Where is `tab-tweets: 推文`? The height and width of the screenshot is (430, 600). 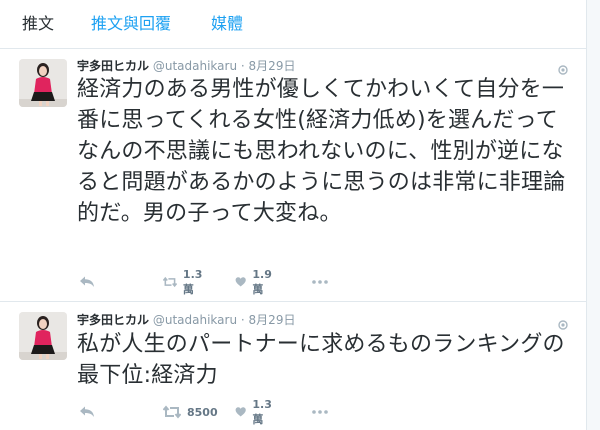 tab-tweets: 推文 is located at coordinates (38, 24).